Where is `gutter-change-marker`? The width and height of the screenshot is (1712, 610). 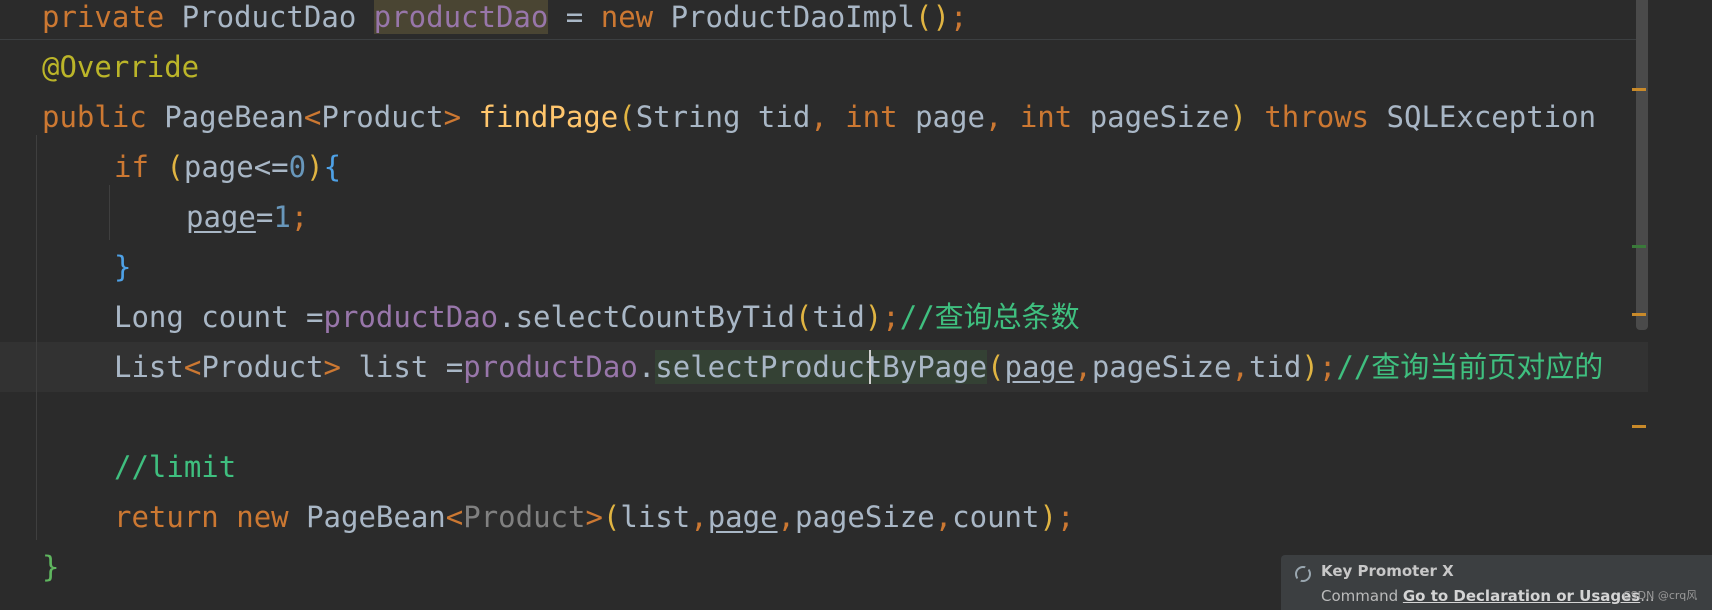
gutter-change-marker is located at coordinates (1639, 246).